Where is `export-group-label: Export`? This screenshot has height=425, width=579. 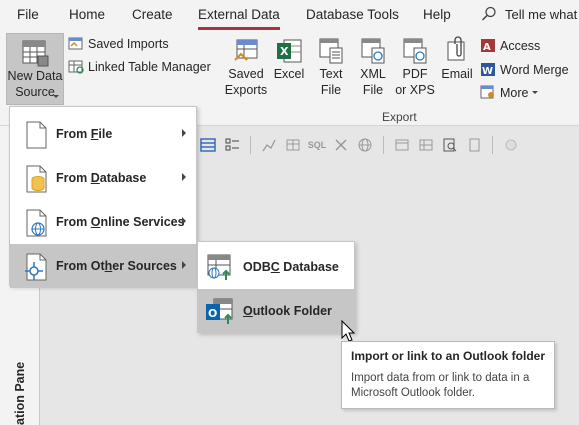
export-group-label: Export is located at coordinates (399, 117).